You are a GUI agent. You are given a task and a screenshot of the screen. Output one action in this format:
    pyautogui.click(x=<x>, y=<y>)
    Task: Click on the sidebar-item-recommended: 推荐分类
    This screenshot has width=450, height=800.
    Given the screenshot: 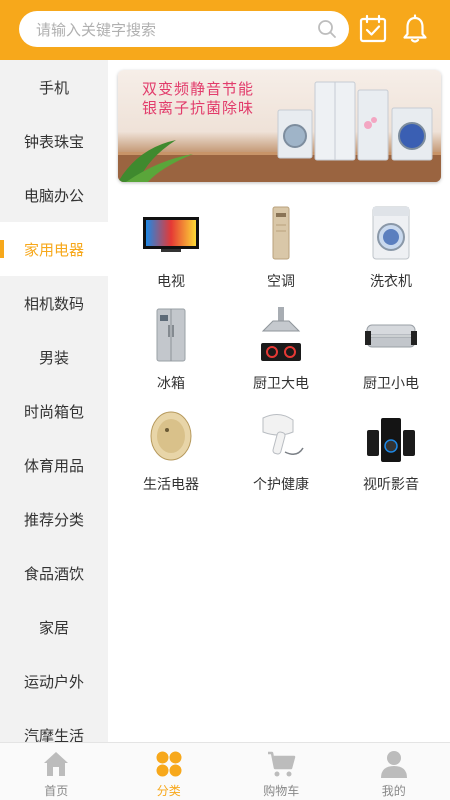 What is the action you would take?
    pyautogui.click(x=54, y=519)
    